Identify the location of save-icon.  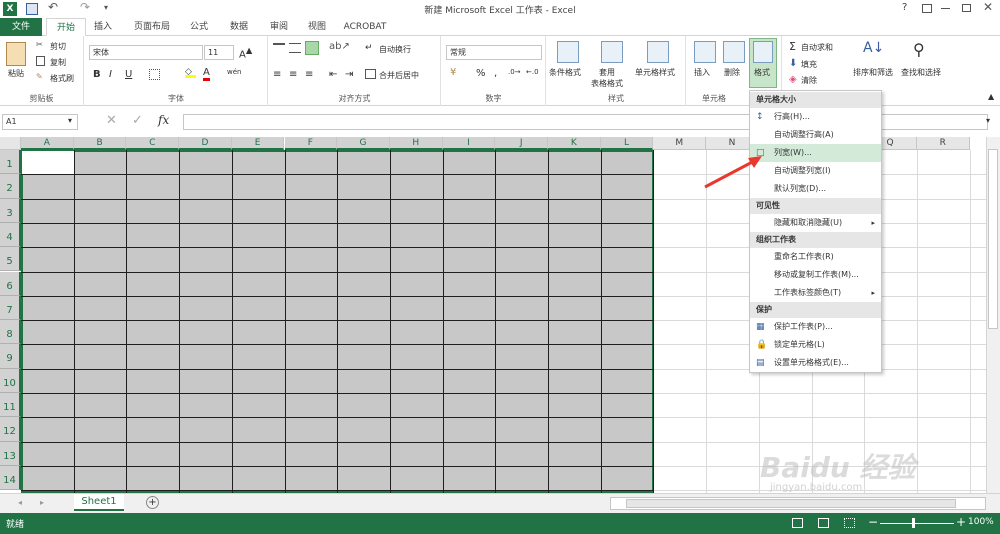
(32, 9).